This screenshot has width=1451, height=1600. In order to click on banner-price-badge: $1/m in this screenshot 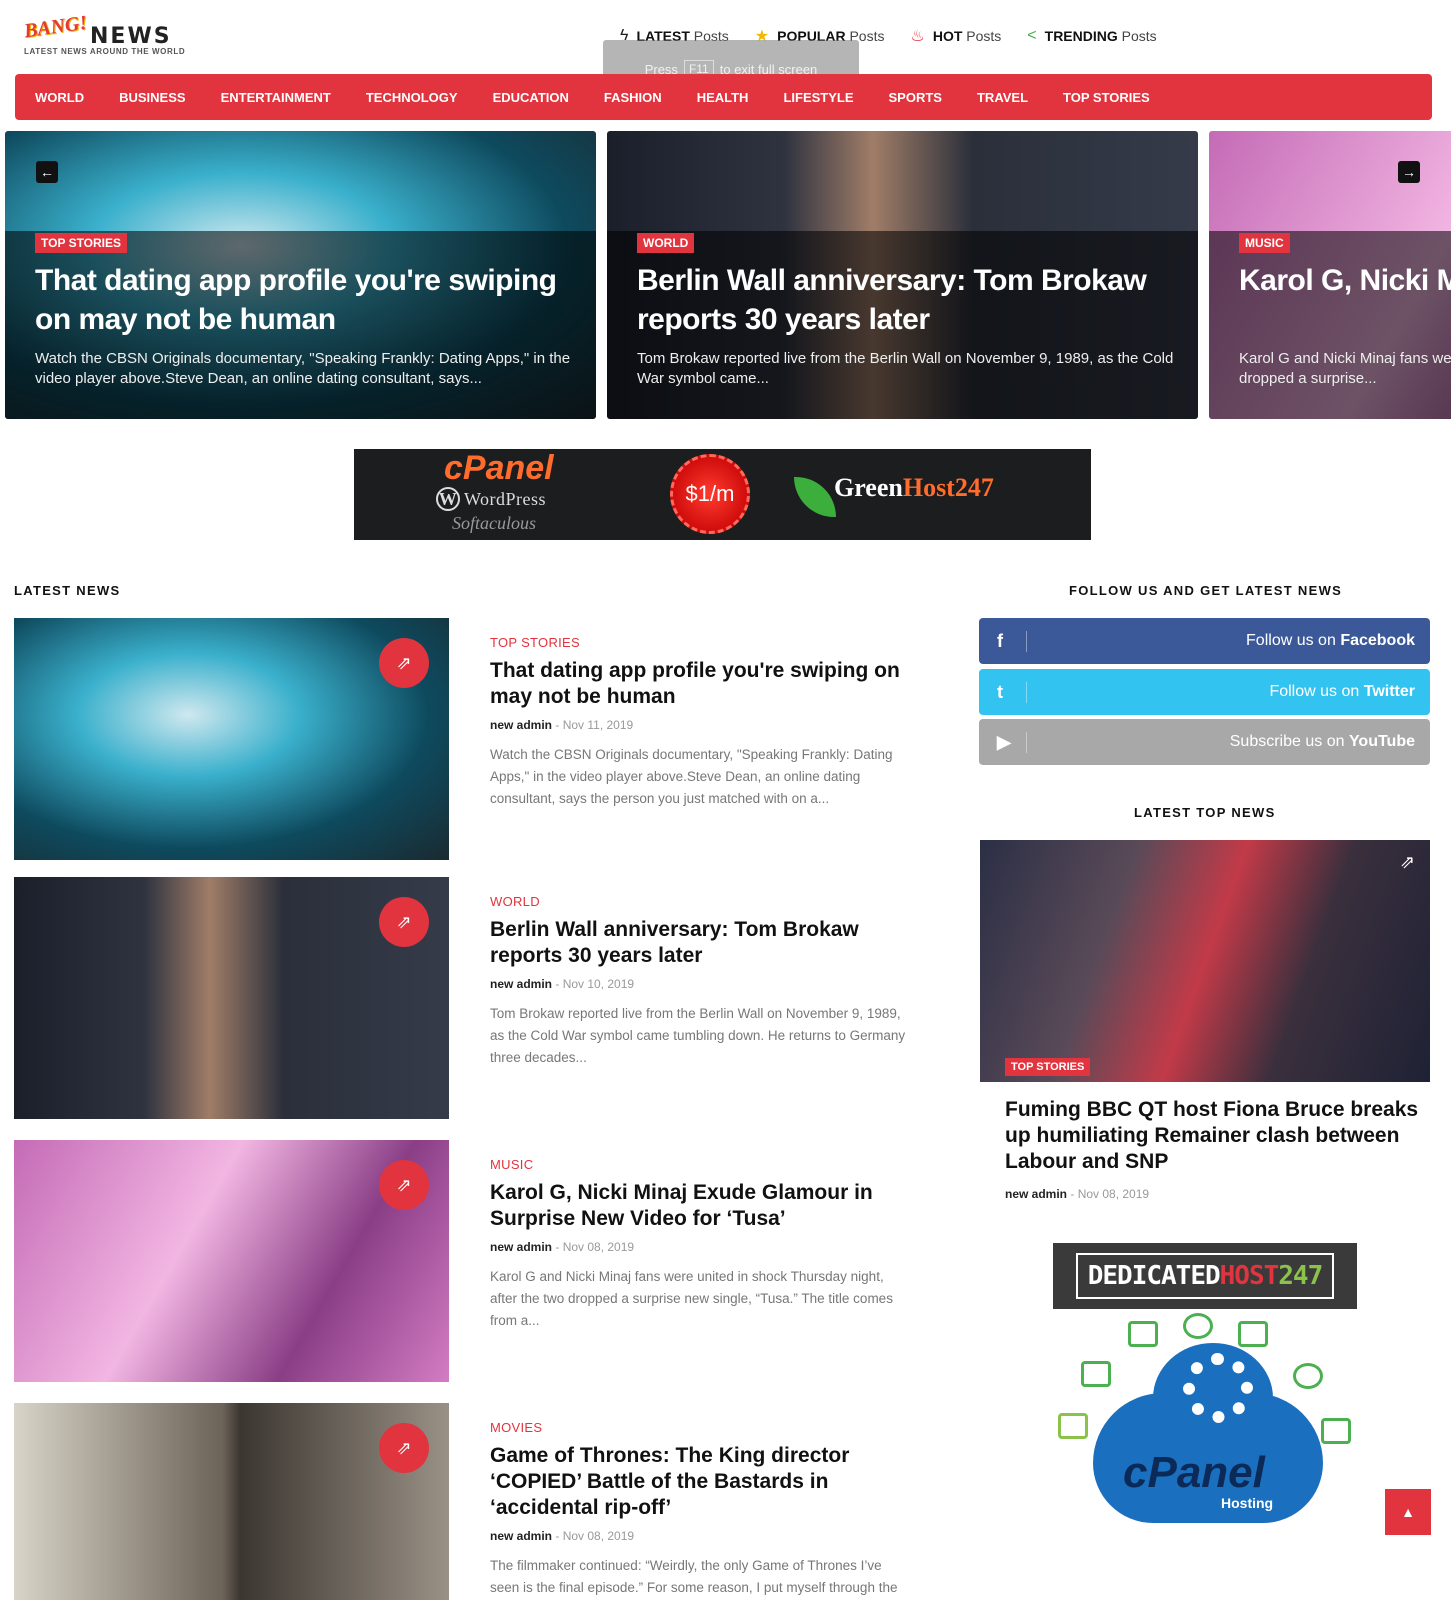, I will do `click(710, 494)`.